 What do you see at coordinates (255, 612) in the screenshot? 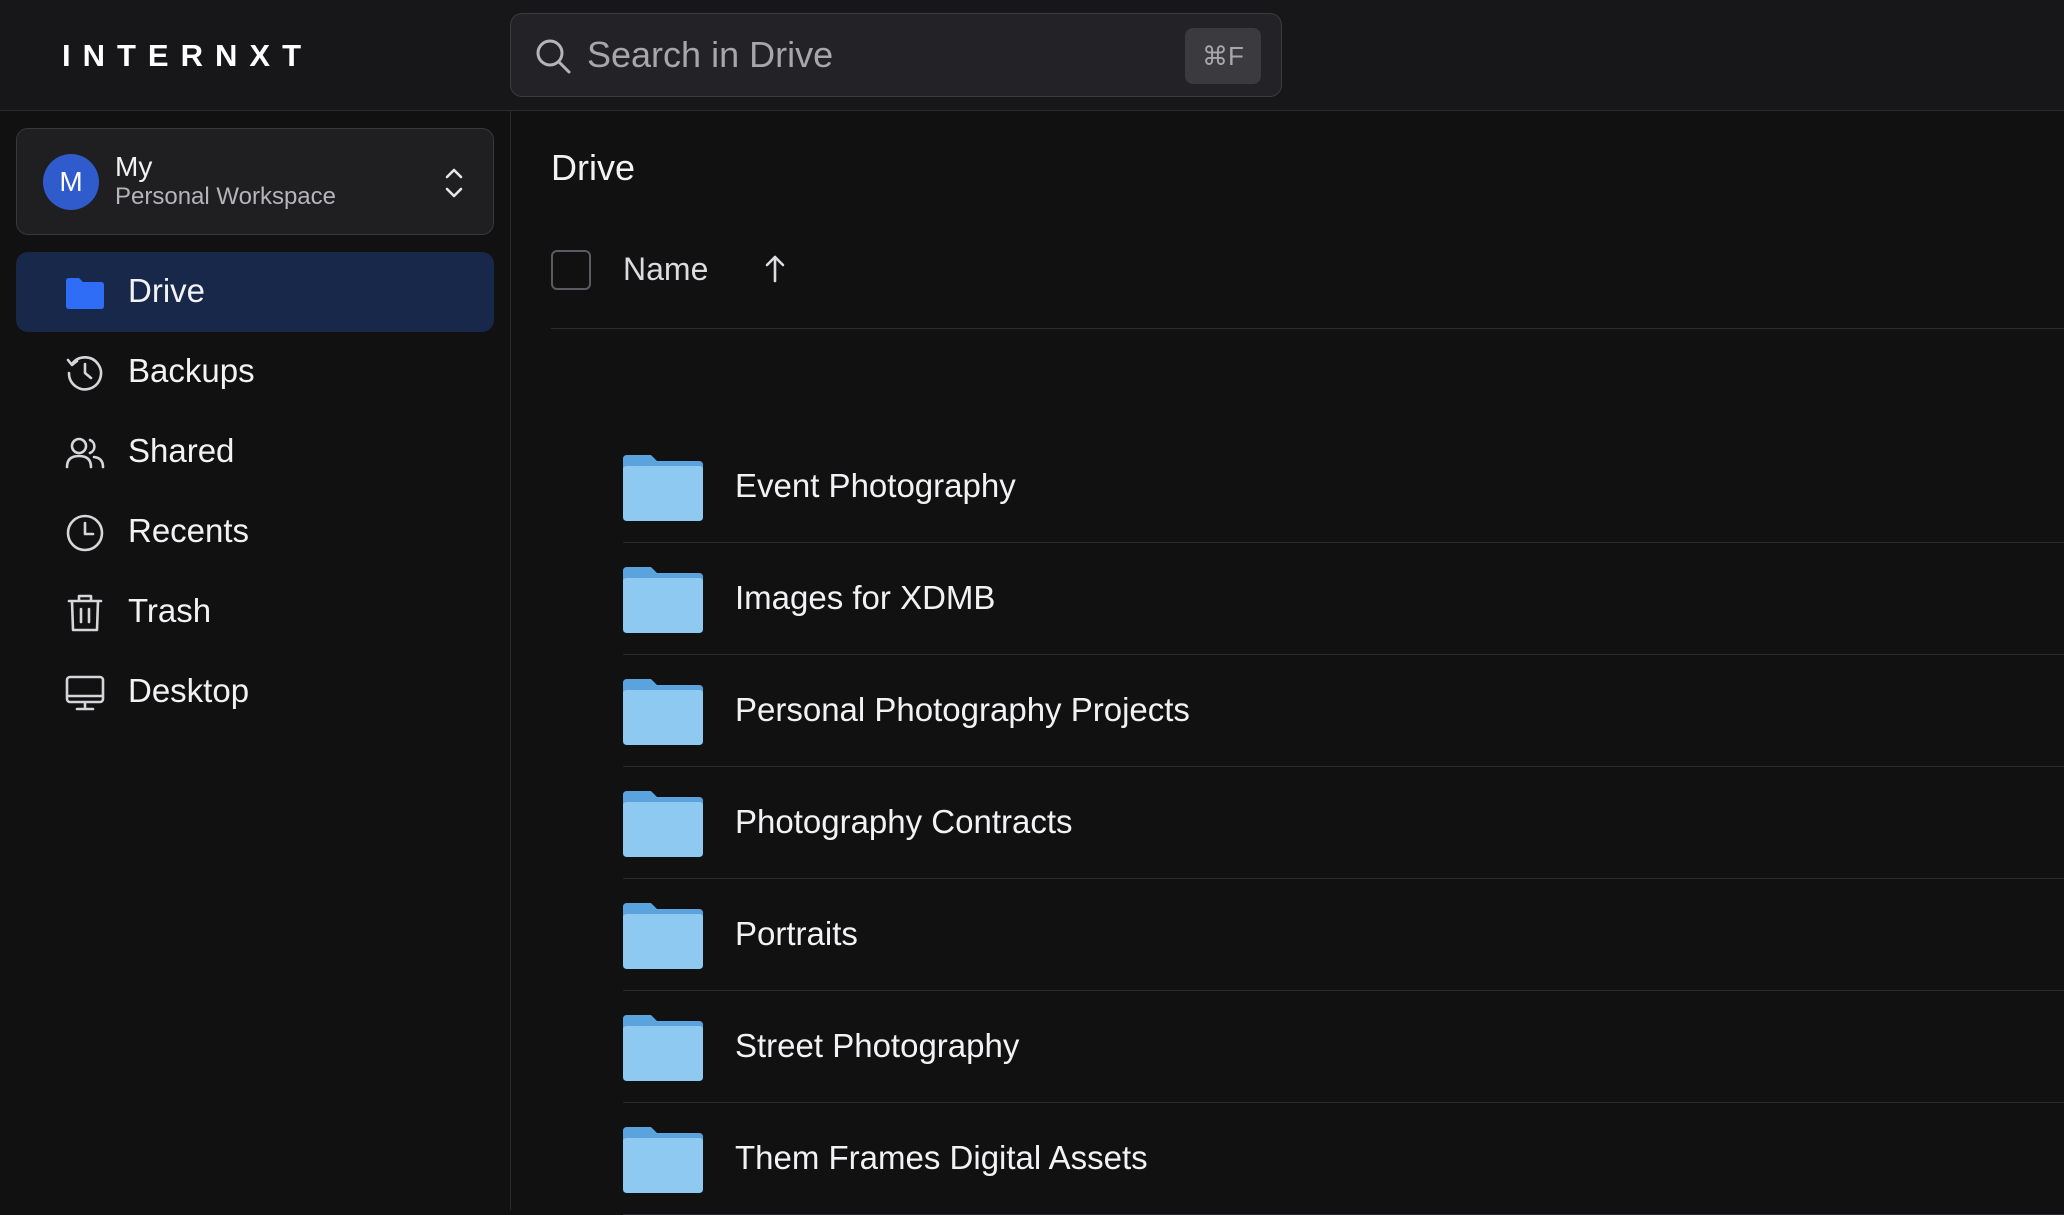
I see `sidebar-item-trash: Trash` at bounding box center [255, 612].